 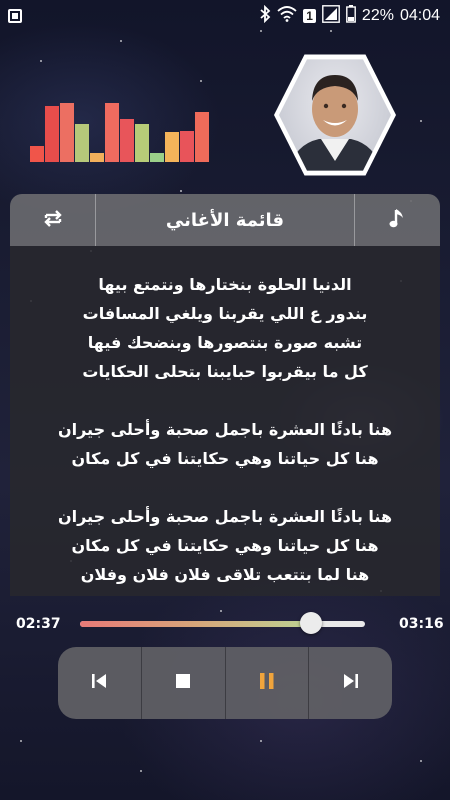 What do you see at coordinates (310, 623) in the screenshot?
I see `seek-thumb` at bounding box center [310, 623].